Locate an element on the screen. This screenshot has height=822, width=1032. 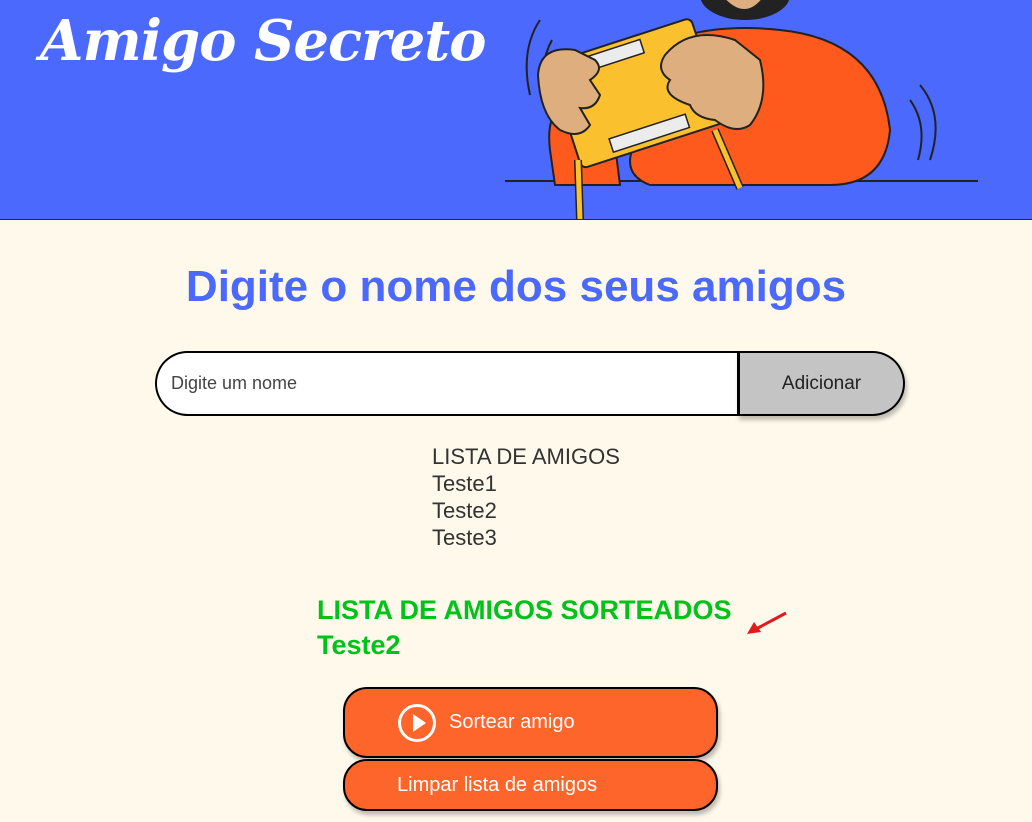
add-button: Adicionar is located at coordinates (821, 383).